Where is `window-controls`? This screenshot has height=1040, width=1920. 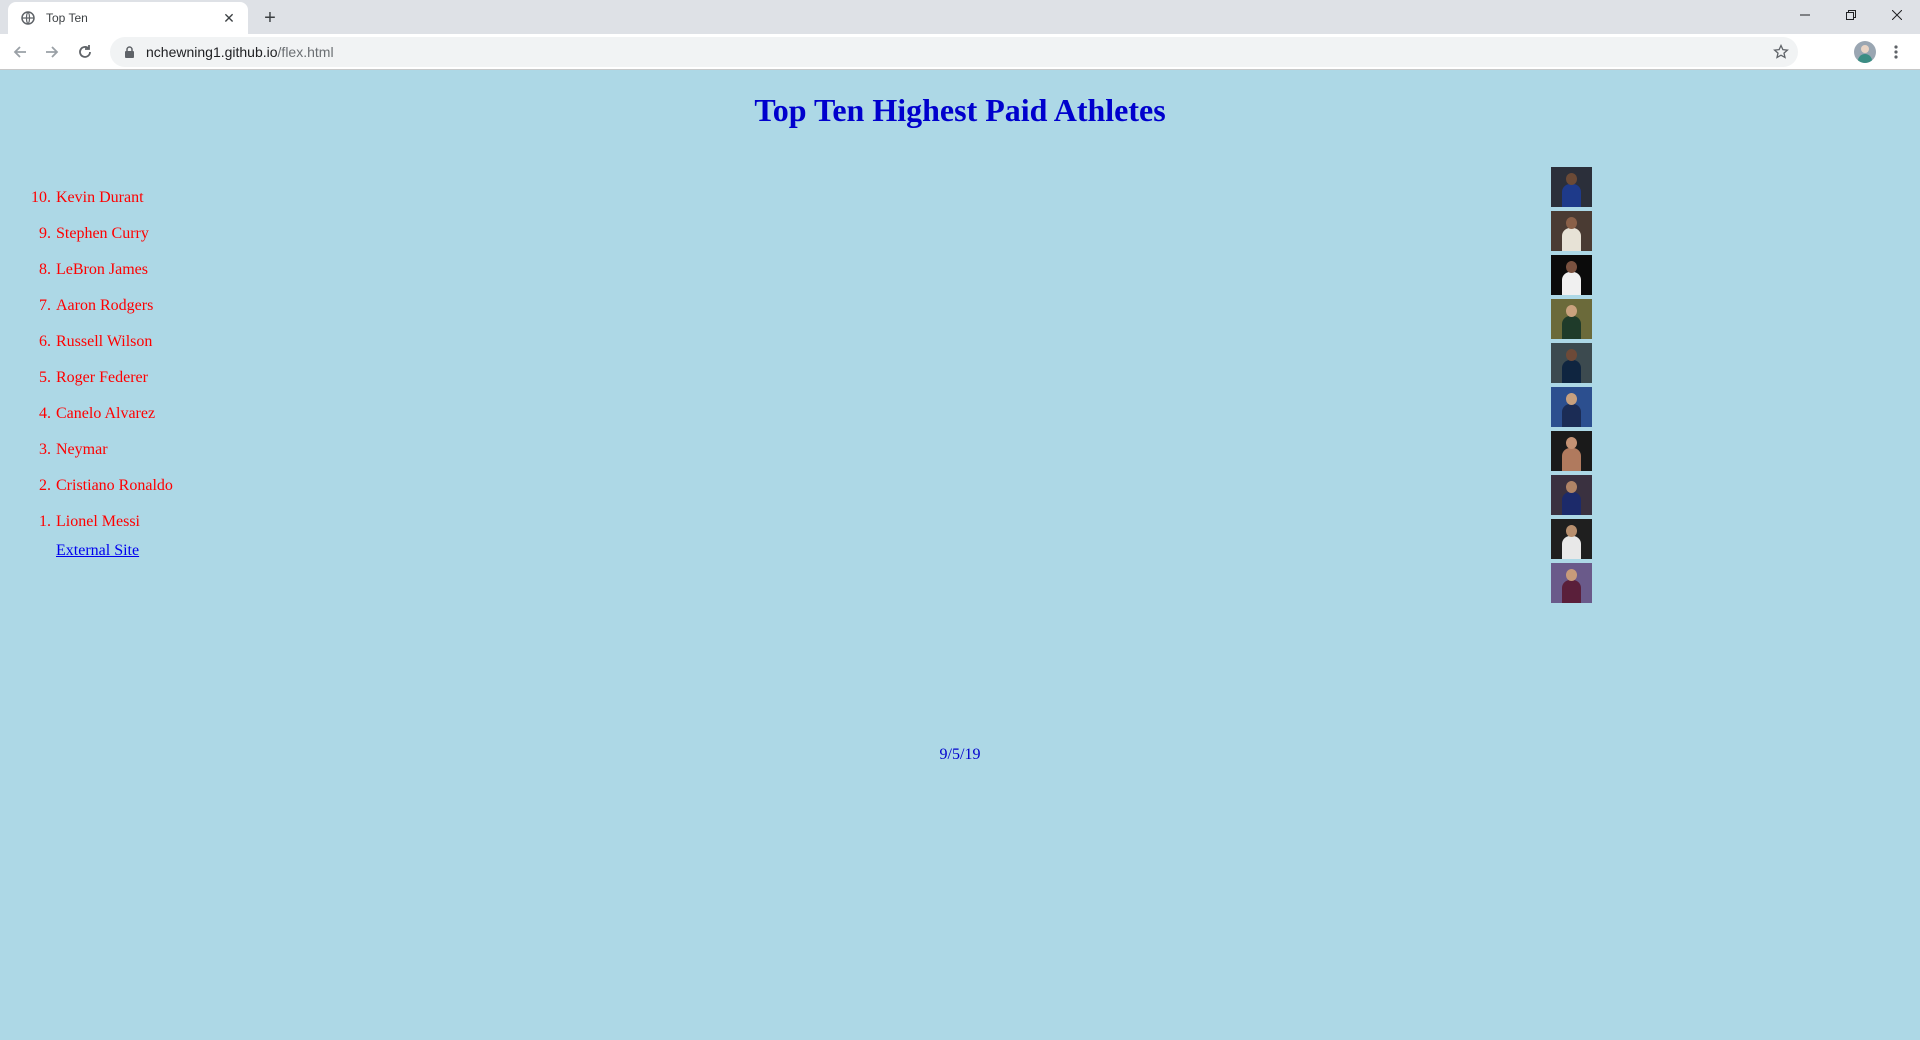
window-controls is located at coordinates (1851, 15).